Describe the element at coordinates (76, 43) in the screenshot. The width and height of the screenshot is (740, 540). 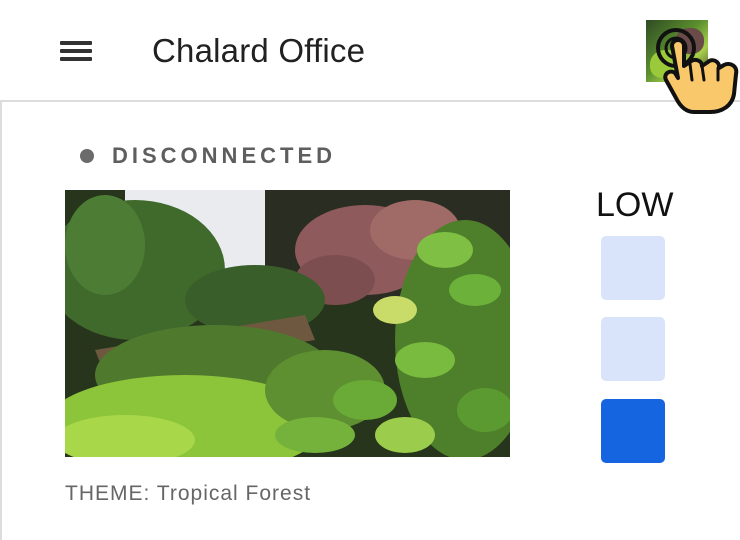
I see `menu-bar-top` at that location.